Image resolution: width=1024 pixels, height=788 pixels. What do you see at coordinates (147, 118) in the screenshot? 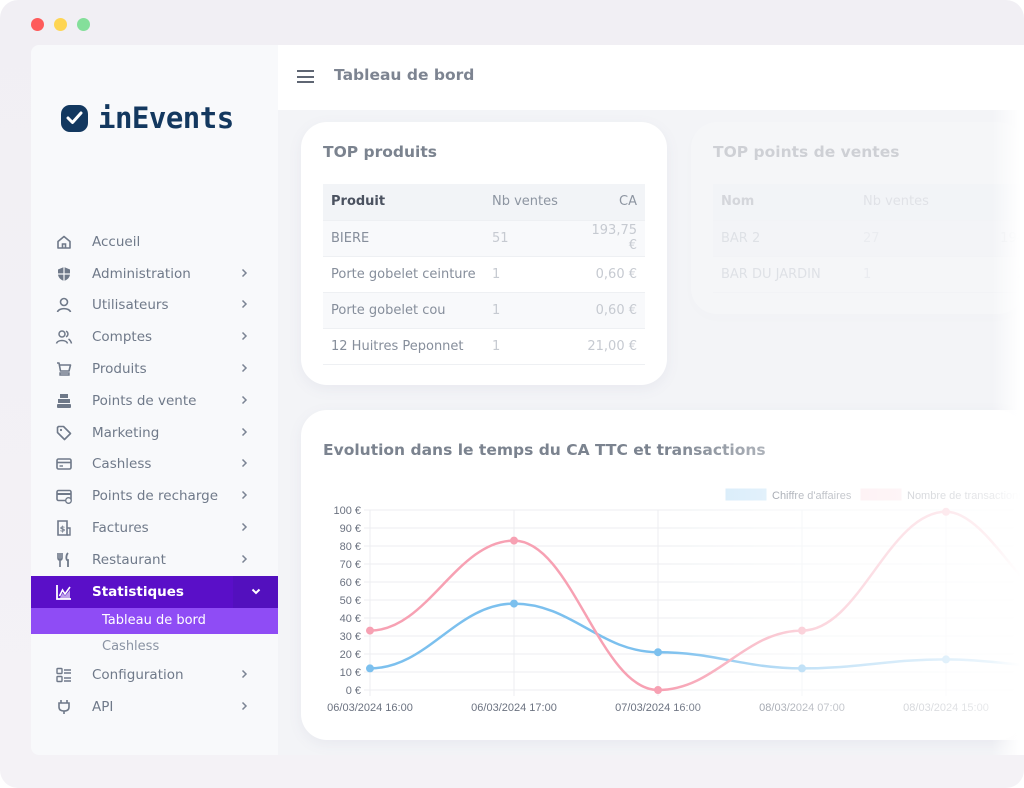
I see `brand-logo: inEvents` at bounding box center [147, 118].